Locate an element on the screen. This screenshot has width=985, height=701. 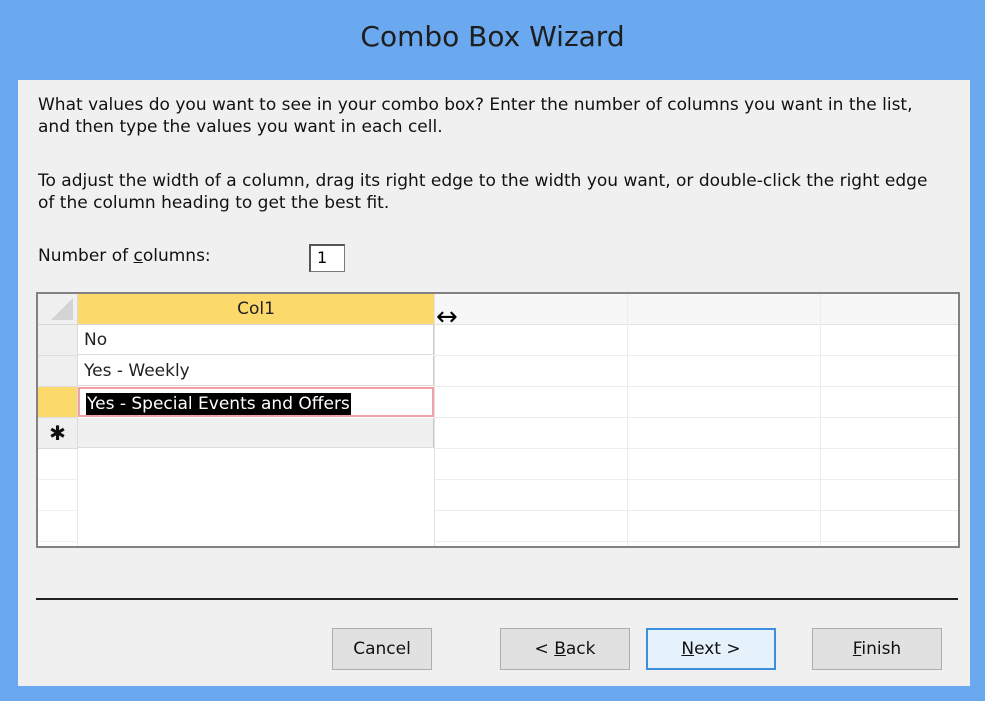
title-bar: Combo Box Wizard is located at coordinates (492, 40).